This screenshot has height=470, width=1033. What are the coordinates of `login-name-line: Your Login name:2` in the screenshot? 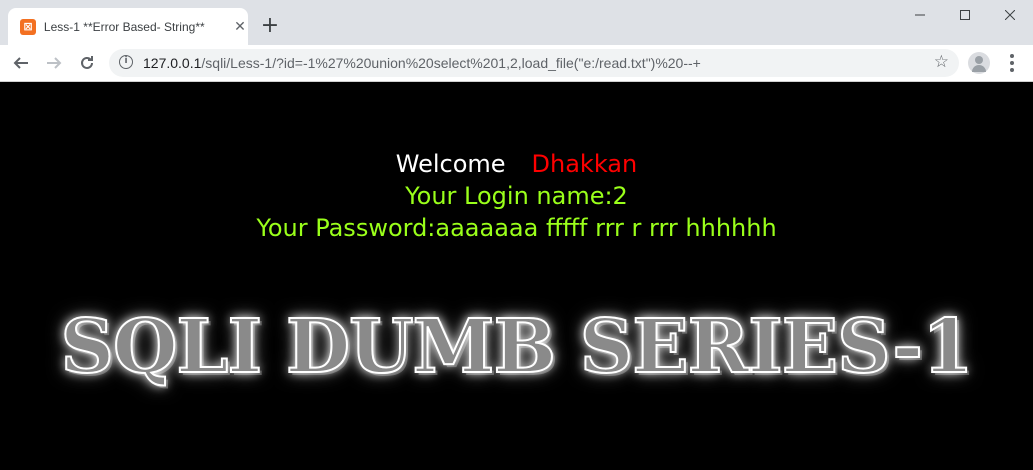 It's located at (516, 196).